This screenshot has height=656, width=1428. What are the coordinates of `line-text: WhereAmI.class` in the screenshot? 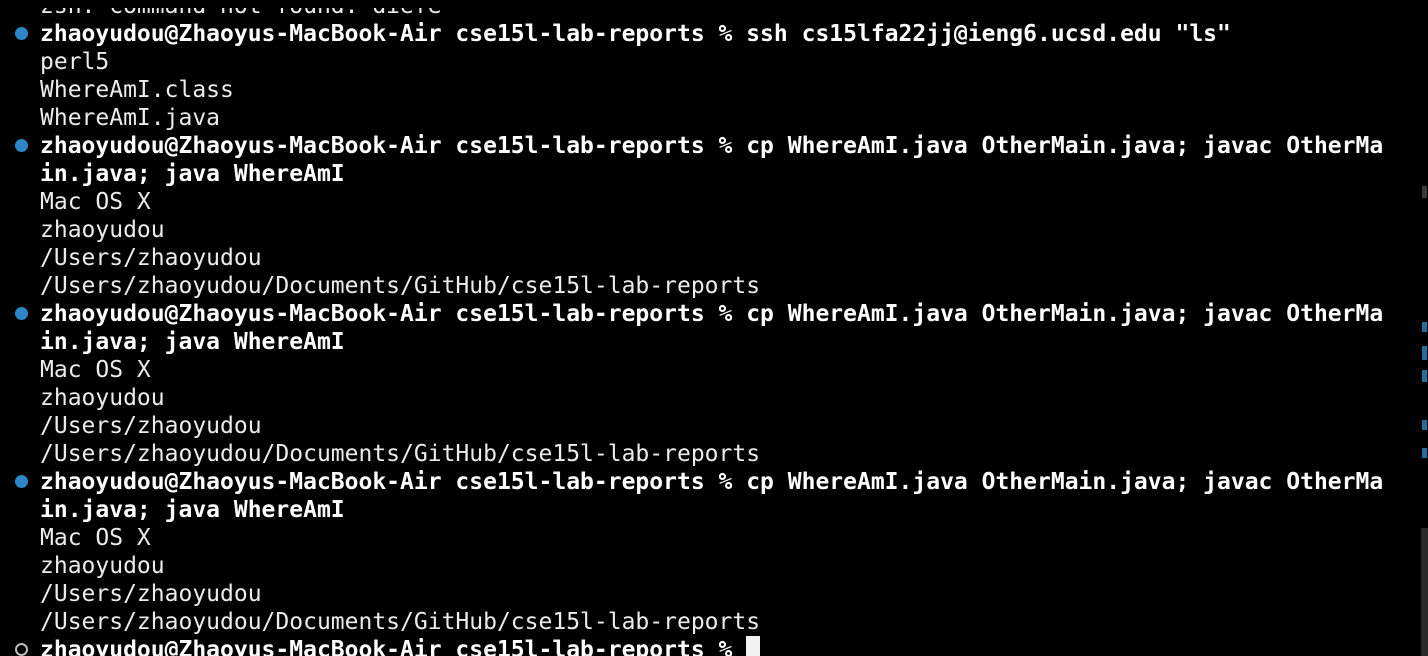 It's located at (137, 90).